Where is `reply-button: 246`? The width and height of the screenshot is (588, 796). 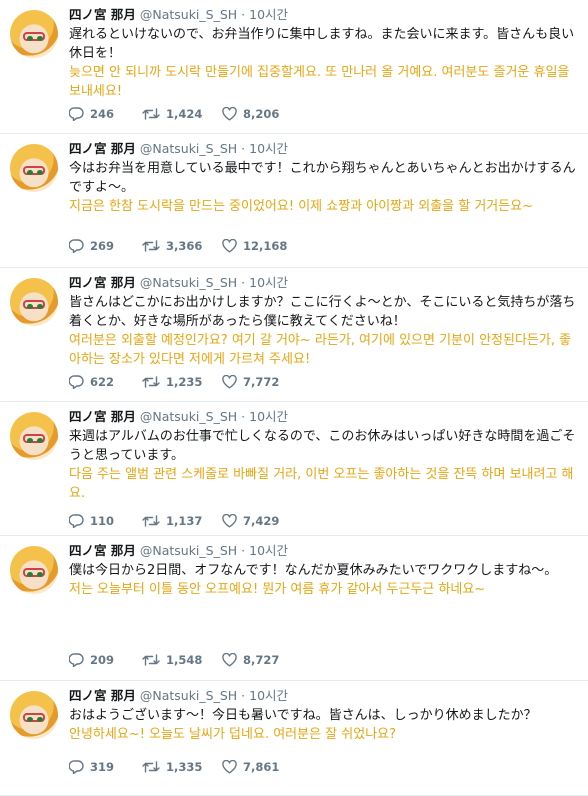 reply-button: 246 is located at coordinates (105, 114).